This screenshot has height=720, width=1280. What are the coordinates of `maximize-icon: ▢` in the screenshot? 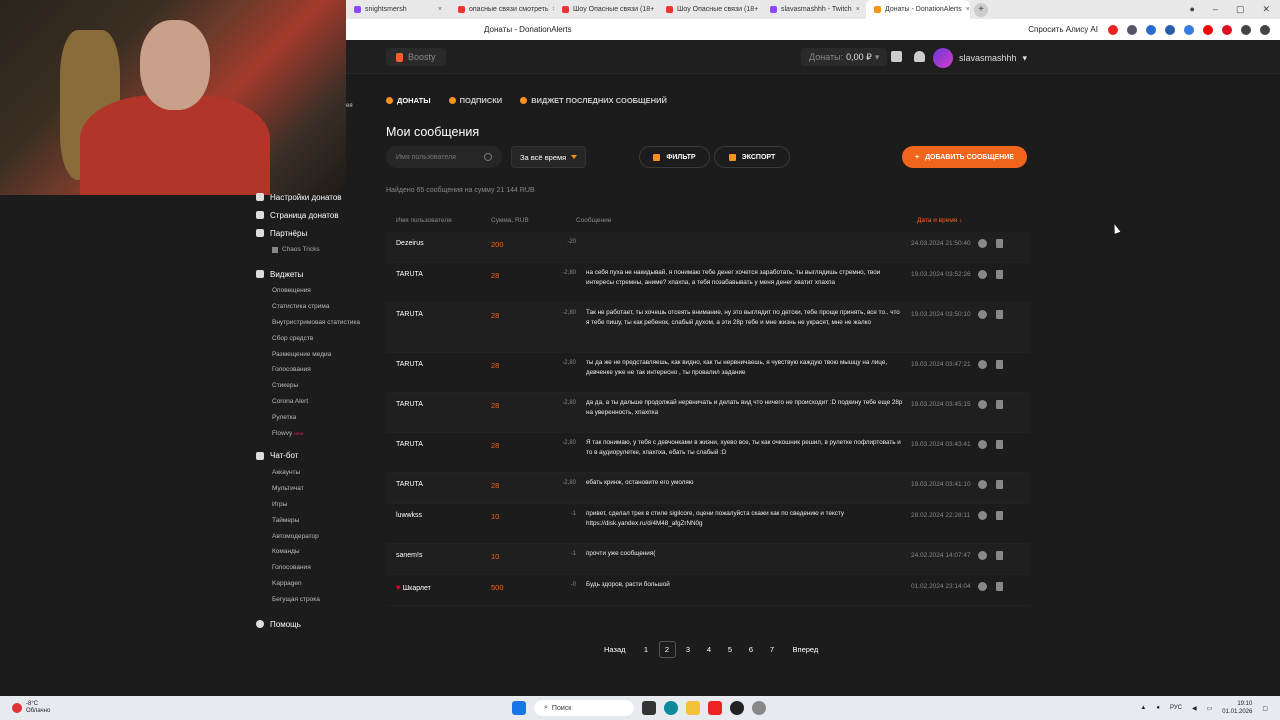 It's located at (1240, 9).